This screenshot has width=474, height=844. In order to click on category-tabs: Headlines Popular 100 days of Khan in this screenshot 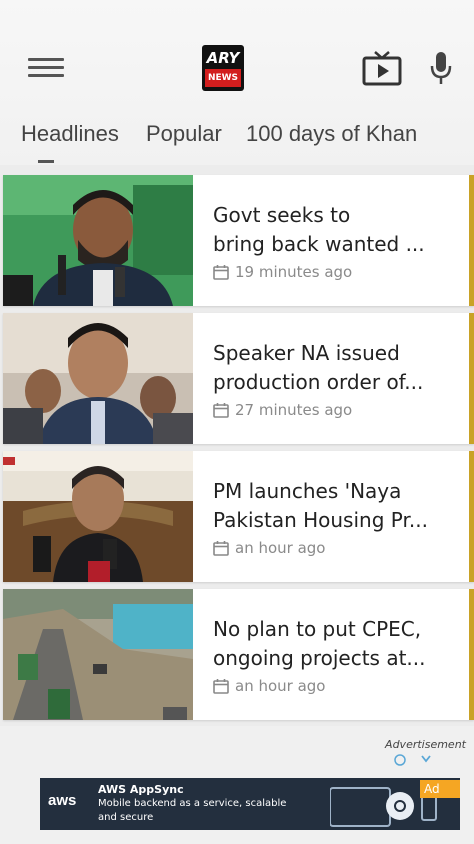, I will do `click(237, 136)`.